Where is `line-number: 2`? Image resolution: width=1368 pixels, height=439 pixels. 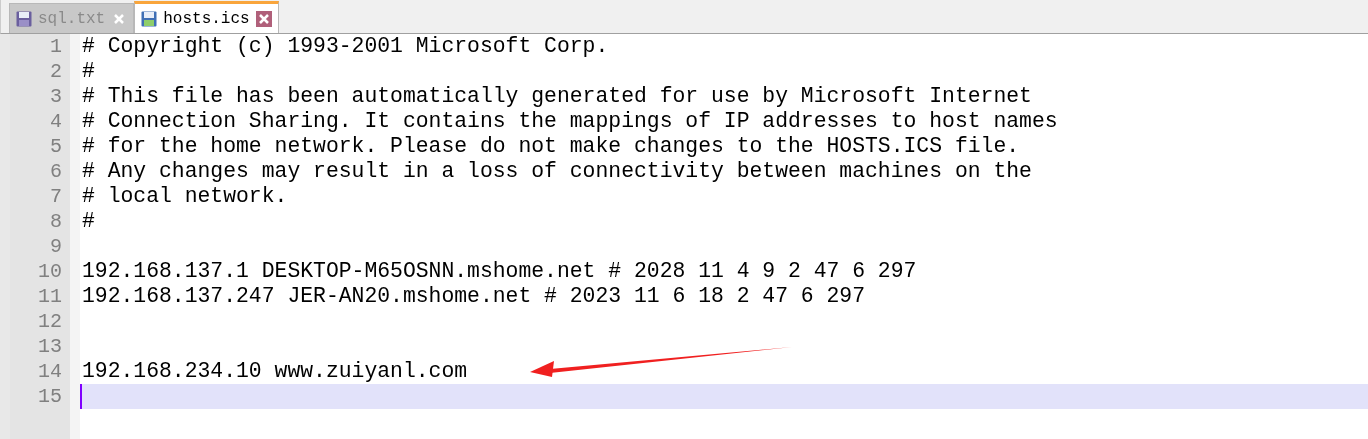
line-number: 2 is located at coordinates (56, 71).